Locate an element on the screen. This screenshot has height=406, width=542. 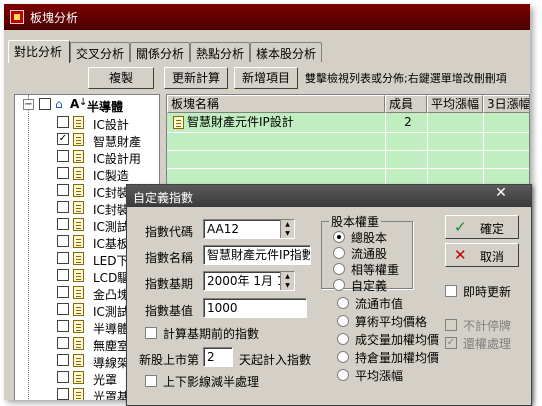
tree-item: ✓ 智慧財產 is located at coordinates (88, 140).